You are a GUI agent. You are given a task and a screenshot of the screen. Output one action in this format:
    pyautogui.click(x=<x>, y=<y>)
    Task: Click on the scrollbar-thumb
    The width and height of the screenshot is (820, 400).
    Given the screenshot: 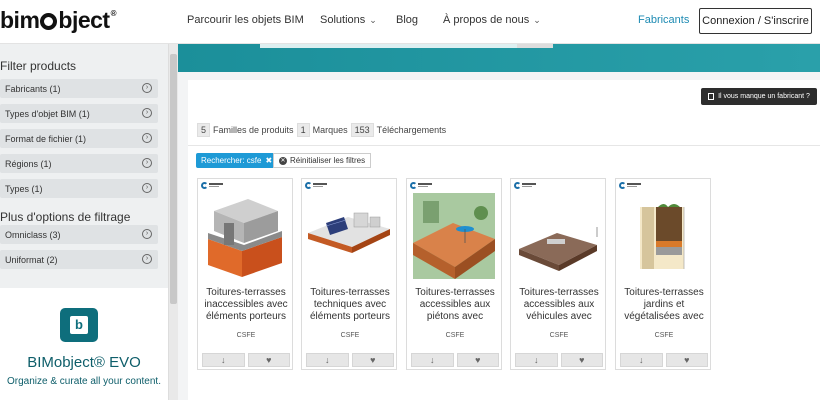 What is the action you would take?
    pyautogui.click(x=173, y=179)
    